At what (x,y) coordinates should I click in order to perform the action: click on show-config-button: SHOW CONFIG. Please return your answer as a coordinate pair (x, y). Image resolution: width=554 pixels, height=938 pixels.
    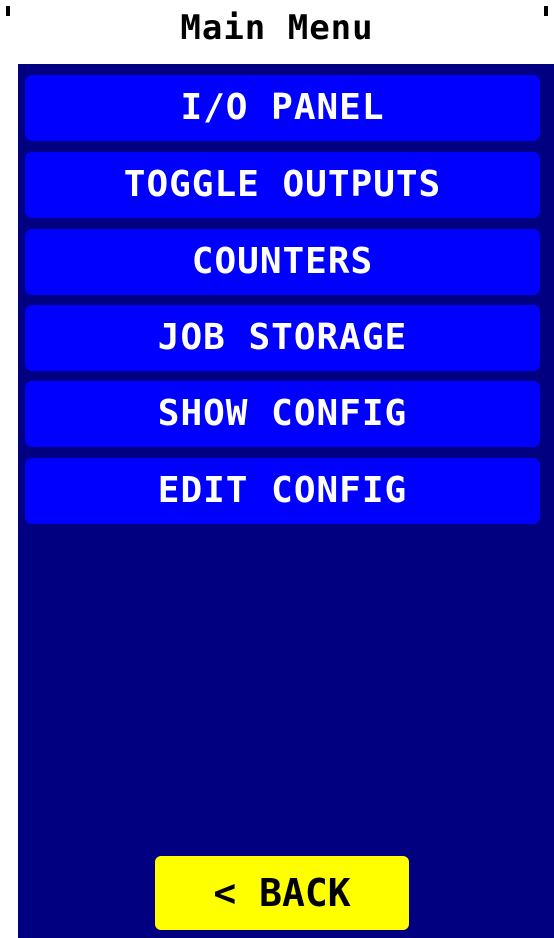
    Looking at the image, I should click on (282, 414).